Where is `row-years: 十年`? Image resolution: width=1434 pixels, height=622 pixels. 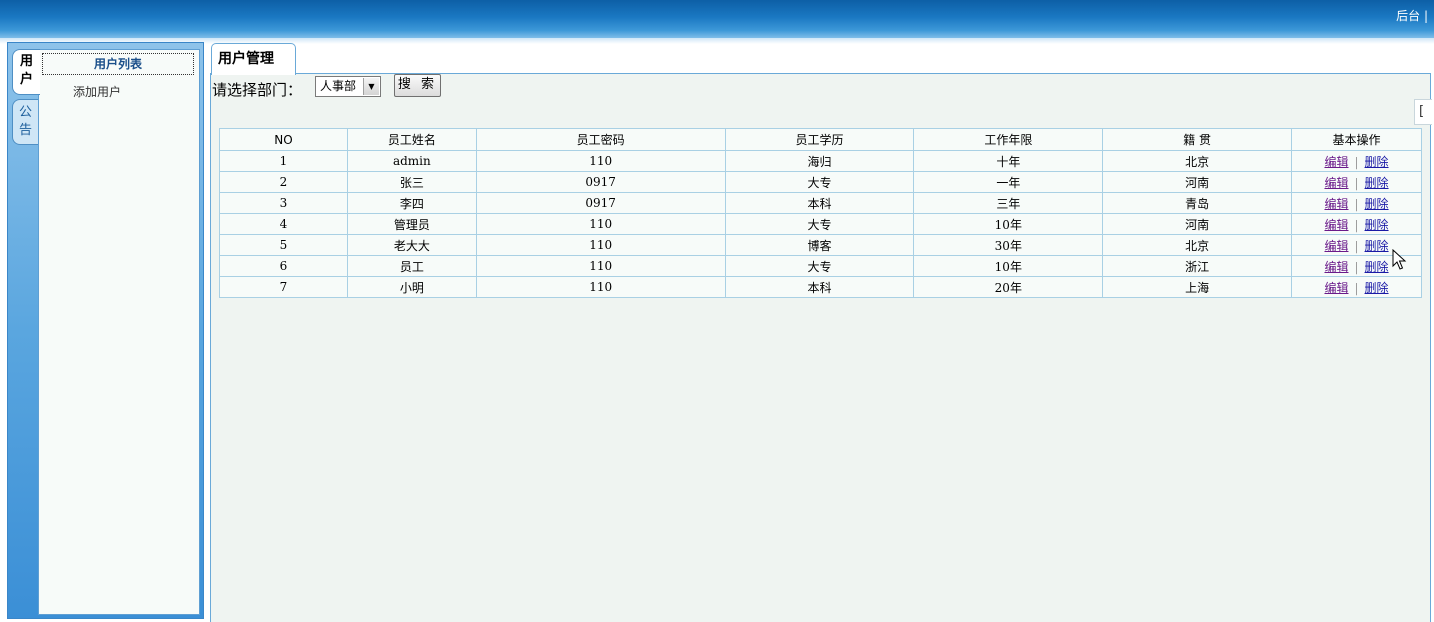 row-years: 十年 is located at coordinates (1008, 161).